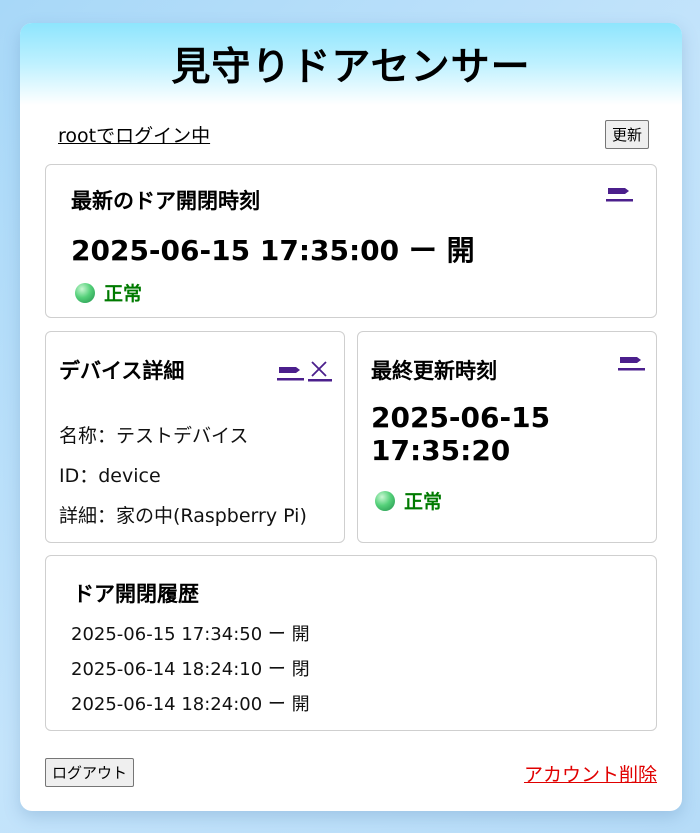 Image resolution: width=700 pixels, height=833 pixels. Describe the element at coordinates (122, 371) in the screenshot. I see `device-detail-title: デバイス詳細` at that location.